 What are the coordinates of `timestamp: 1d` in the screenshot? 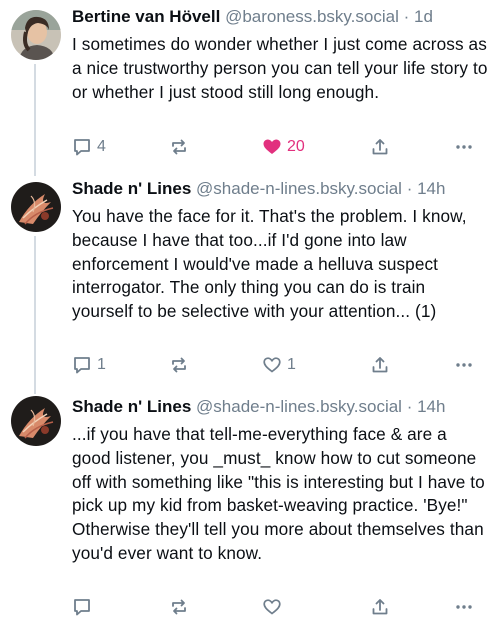 It's located at (423, 16).